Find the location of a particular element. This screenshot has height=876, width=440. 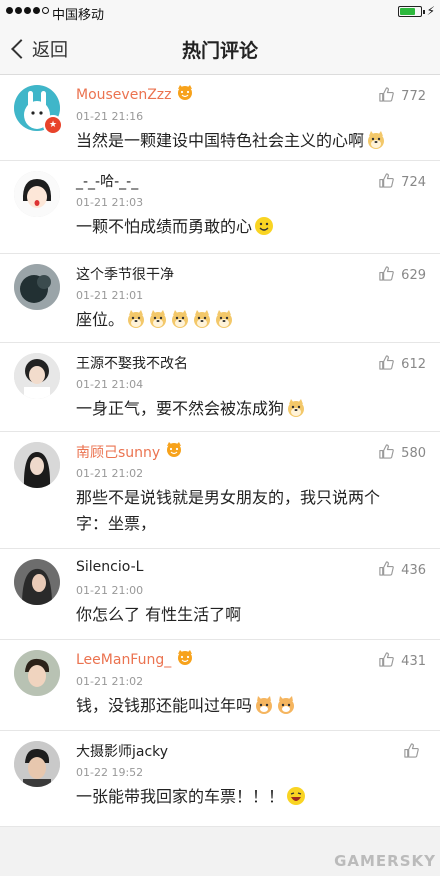

comment-time: 01-22 19:52 is located at coordinates (110, 772).